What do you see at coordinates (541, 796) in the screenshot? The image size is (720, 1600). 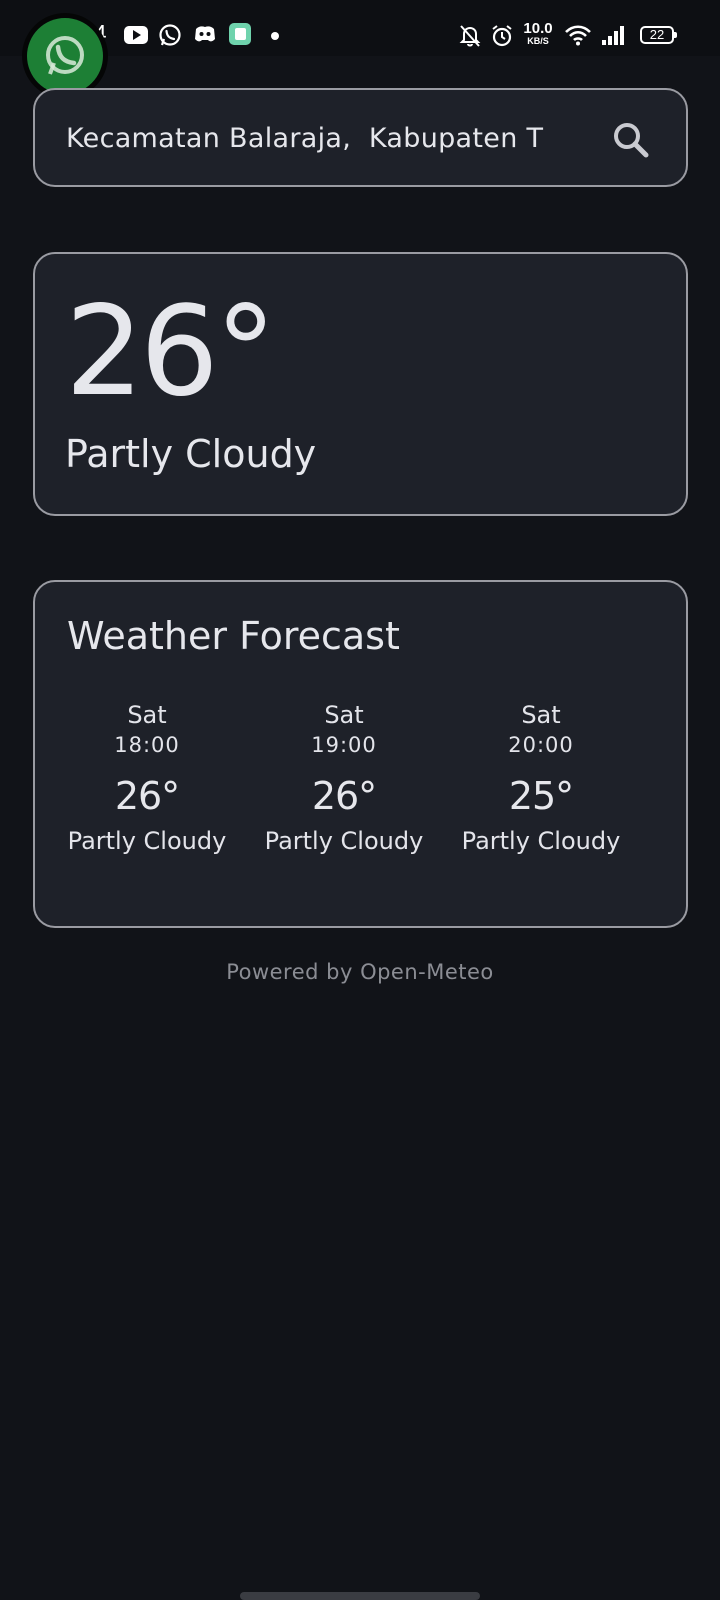 I see `forecast-temperature: 25°` at bounding box center [541, 796].